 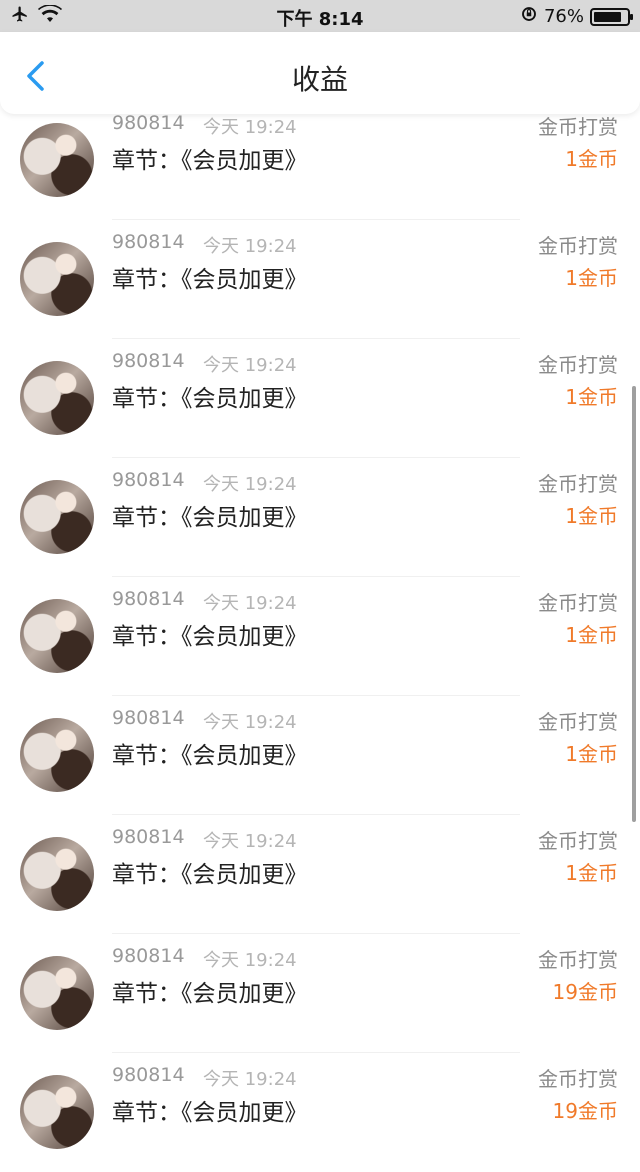 What do you see at coordinates (634, 604) in the screenshot?
I see `scrollbar` at bounding box center [634, 604].